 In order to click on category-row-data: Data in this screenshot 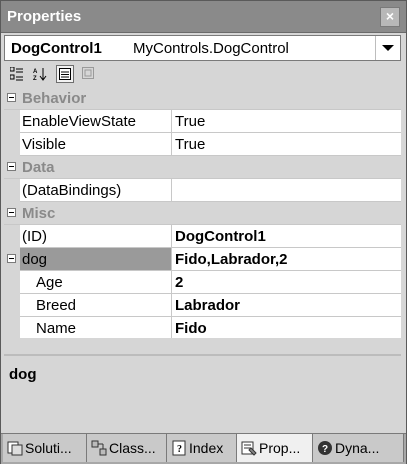, I will do `click(202, 167)`.